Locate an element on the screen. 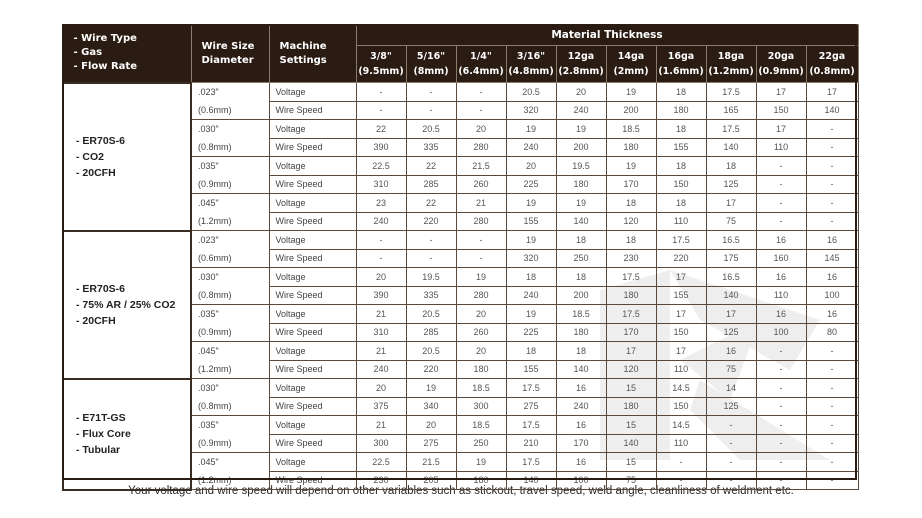  thickness-label: 22ga is located at coordinates (832, 56).